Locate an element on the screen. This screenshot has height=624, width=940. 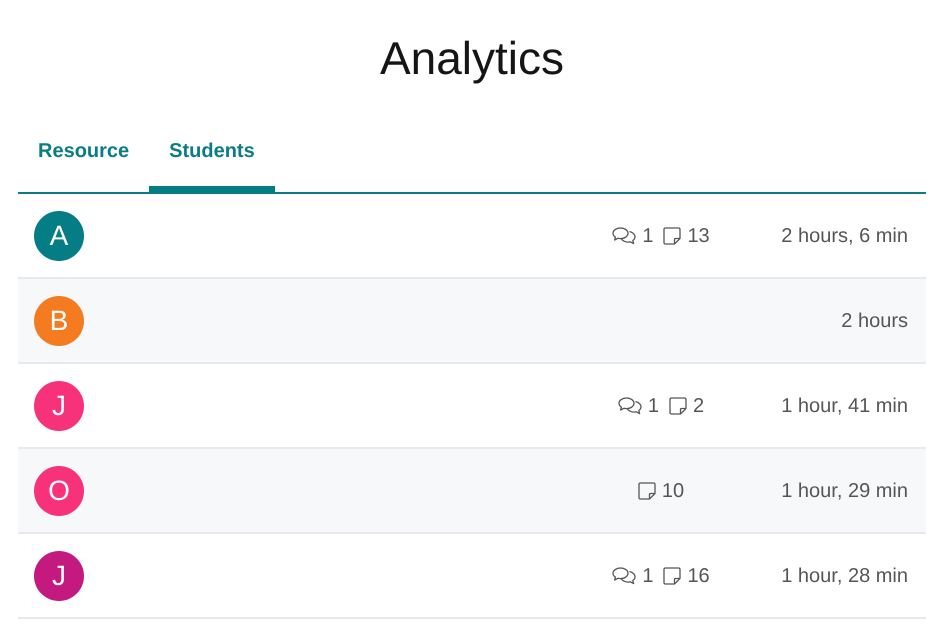
time-spent: 2 hours is located at coordinates (874, 320).